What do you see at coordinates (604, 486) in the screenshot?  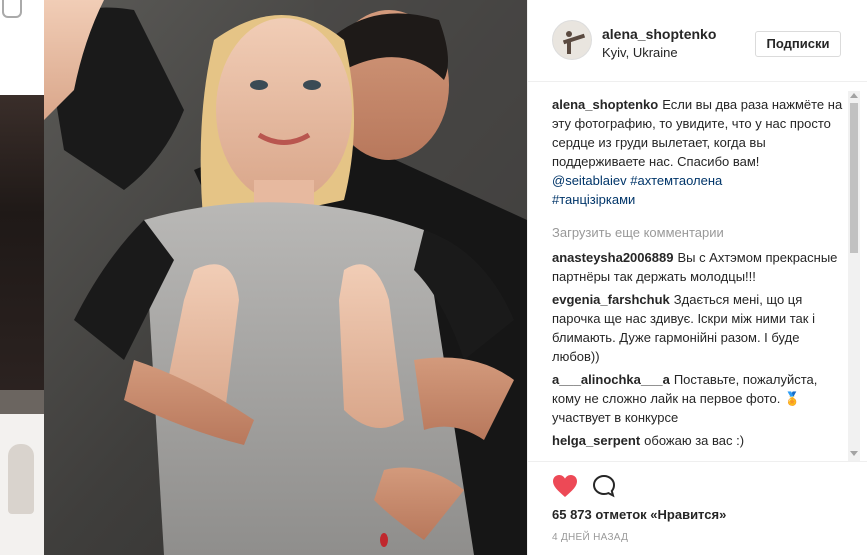 I see `comment-icon` at bounding box center [604, 486].